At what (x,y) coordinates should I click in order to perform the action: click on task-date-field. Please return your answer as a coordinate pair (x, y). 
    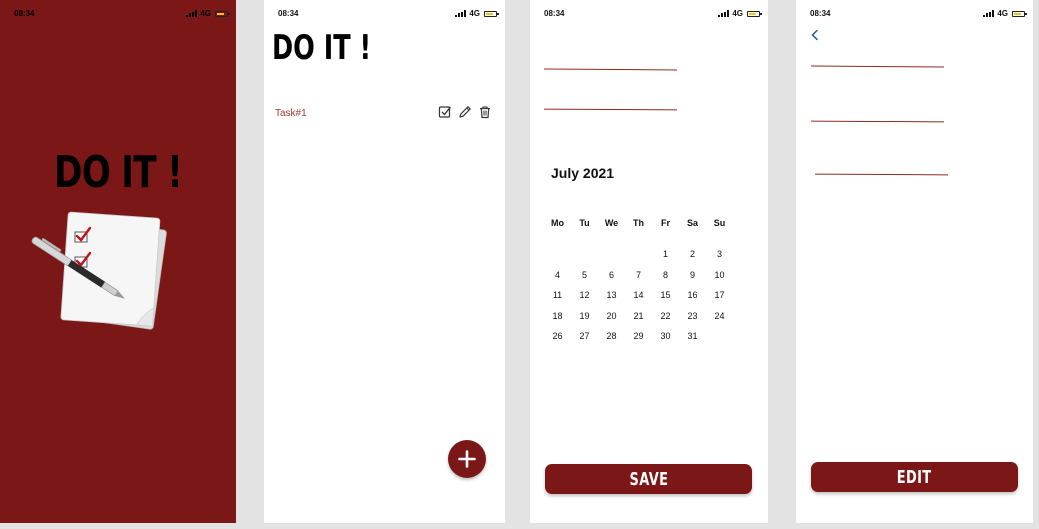
    Looking at the image, I should click on (881, 174).